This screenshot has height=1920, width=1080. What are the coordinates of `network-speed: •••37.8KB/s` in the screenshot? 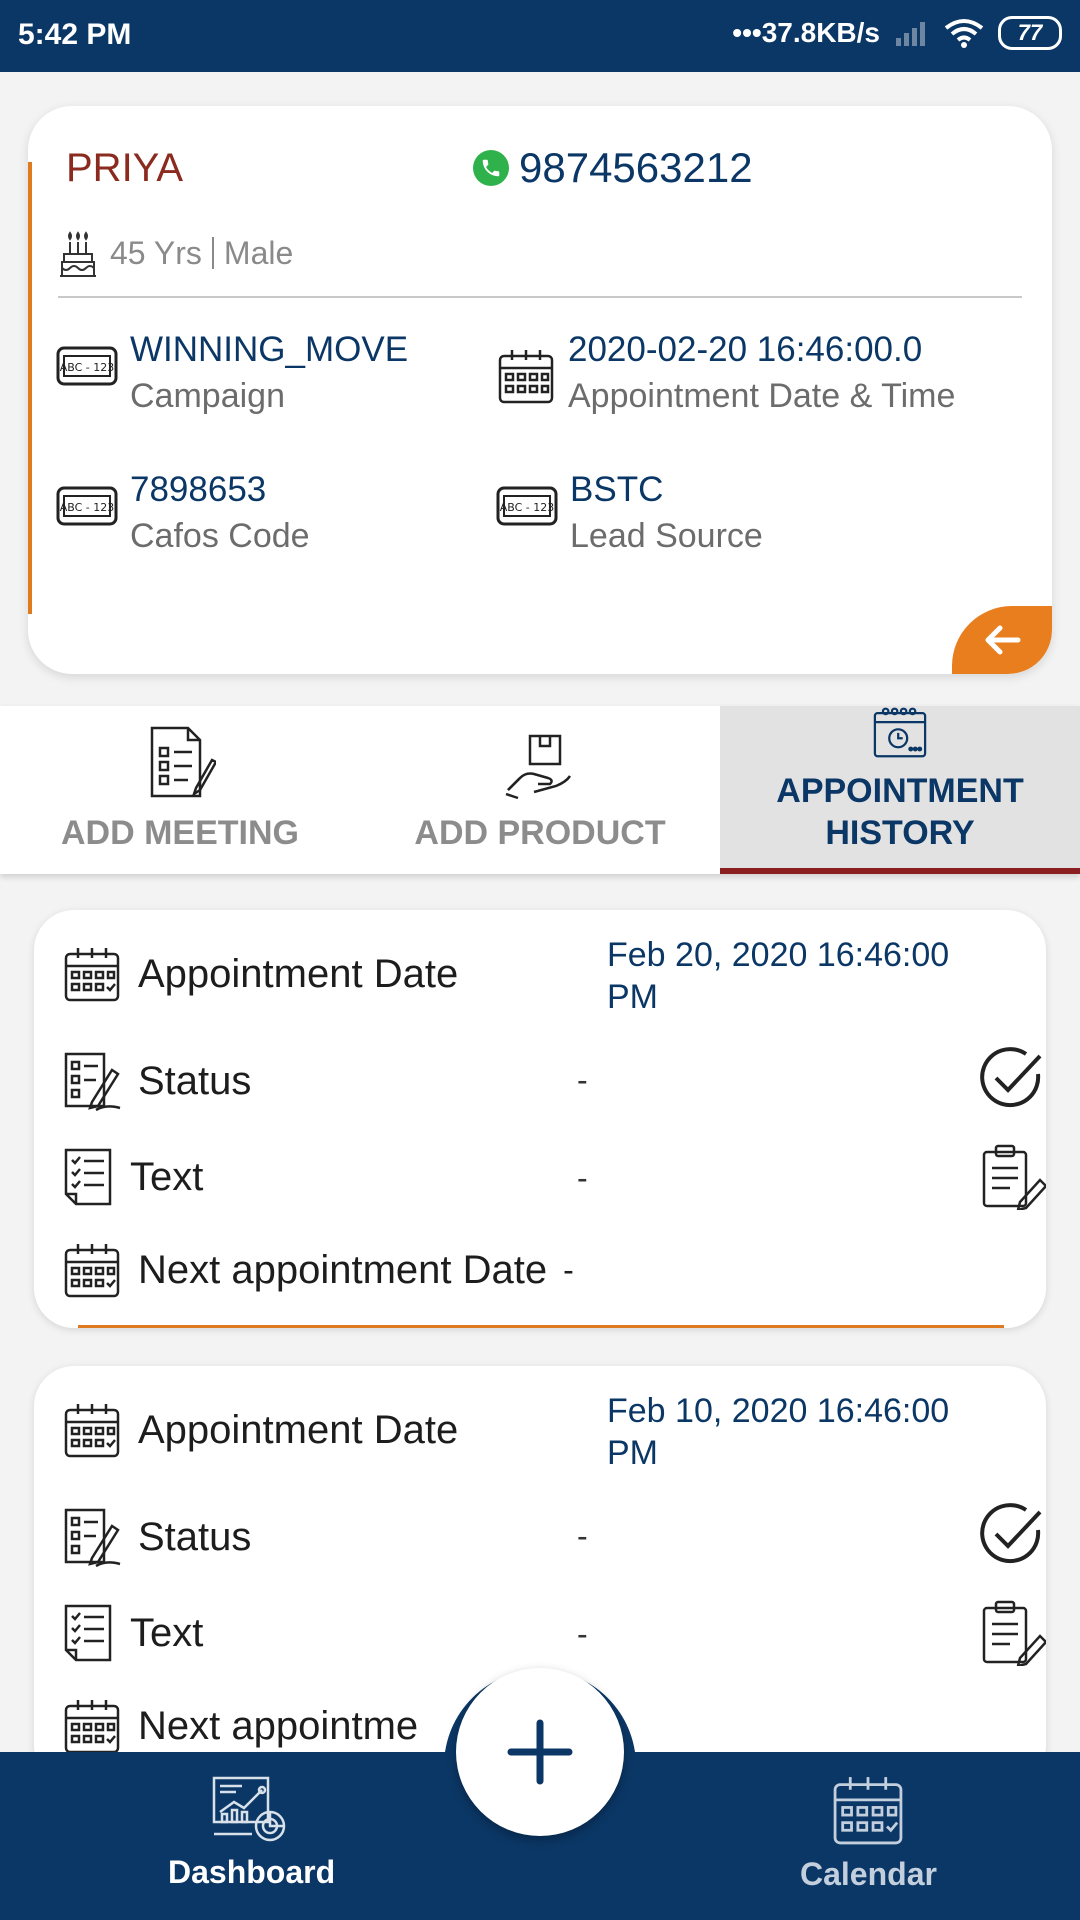 It's located at (806, 32).